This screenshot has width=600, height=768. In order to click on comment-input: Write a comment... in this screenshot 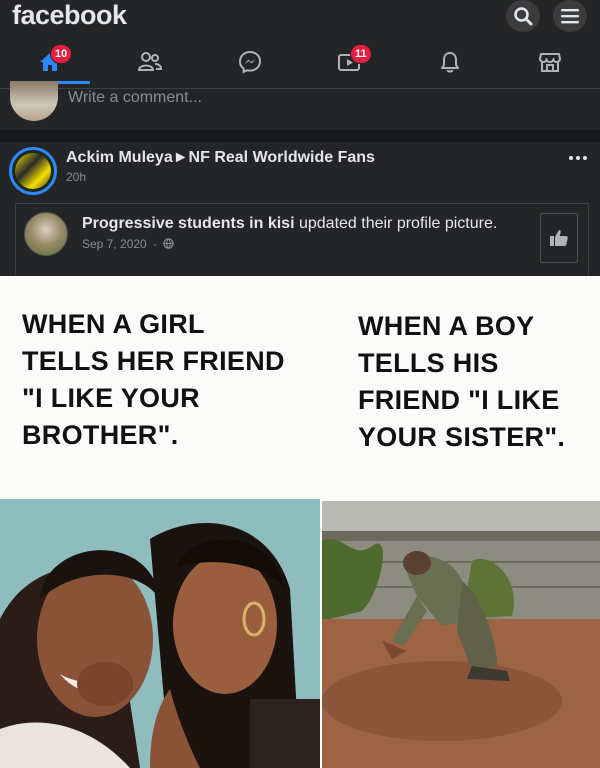, I will do `click(135, 98)`.